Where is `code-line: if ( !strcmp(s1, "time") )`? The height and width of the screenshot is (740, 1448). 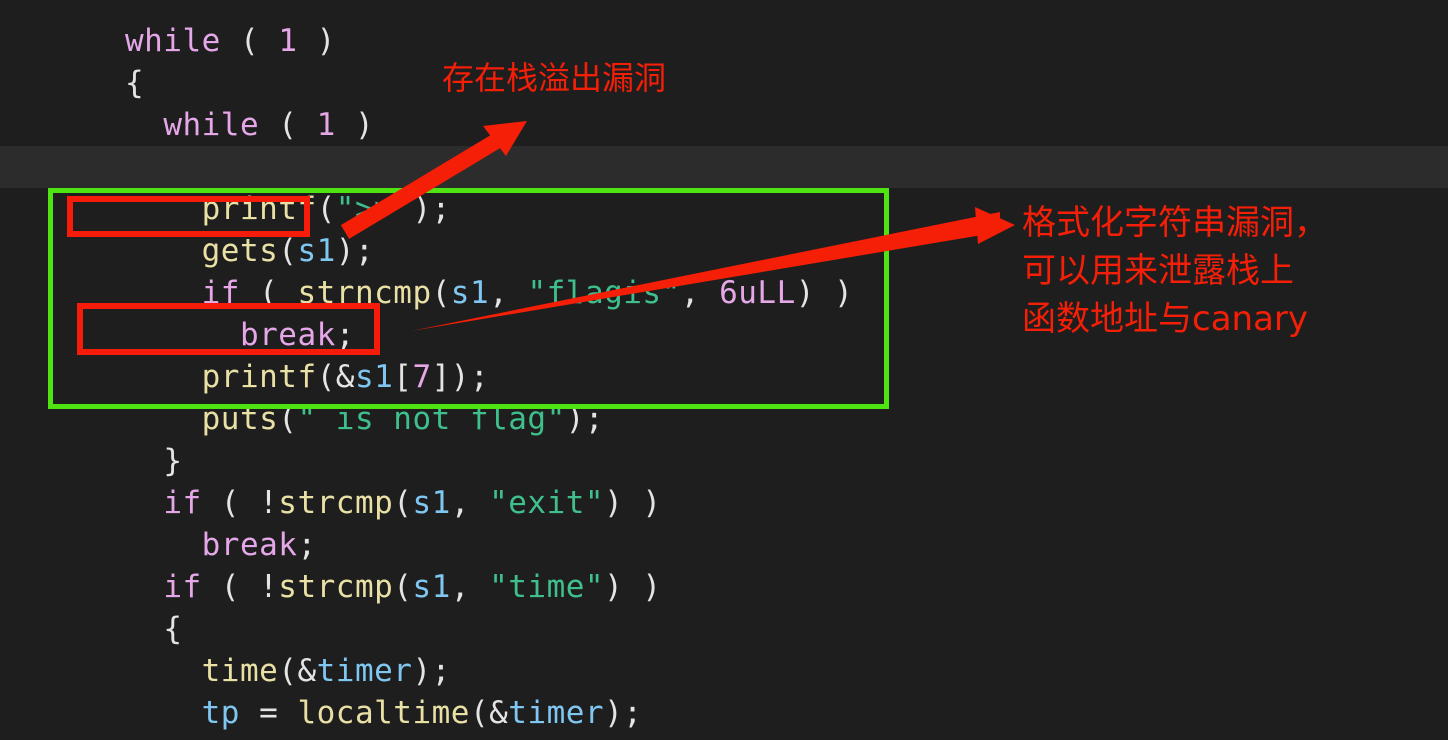
code-line: if ( !strcmp(s1, "time") ) is located at coordinates (412, 587).